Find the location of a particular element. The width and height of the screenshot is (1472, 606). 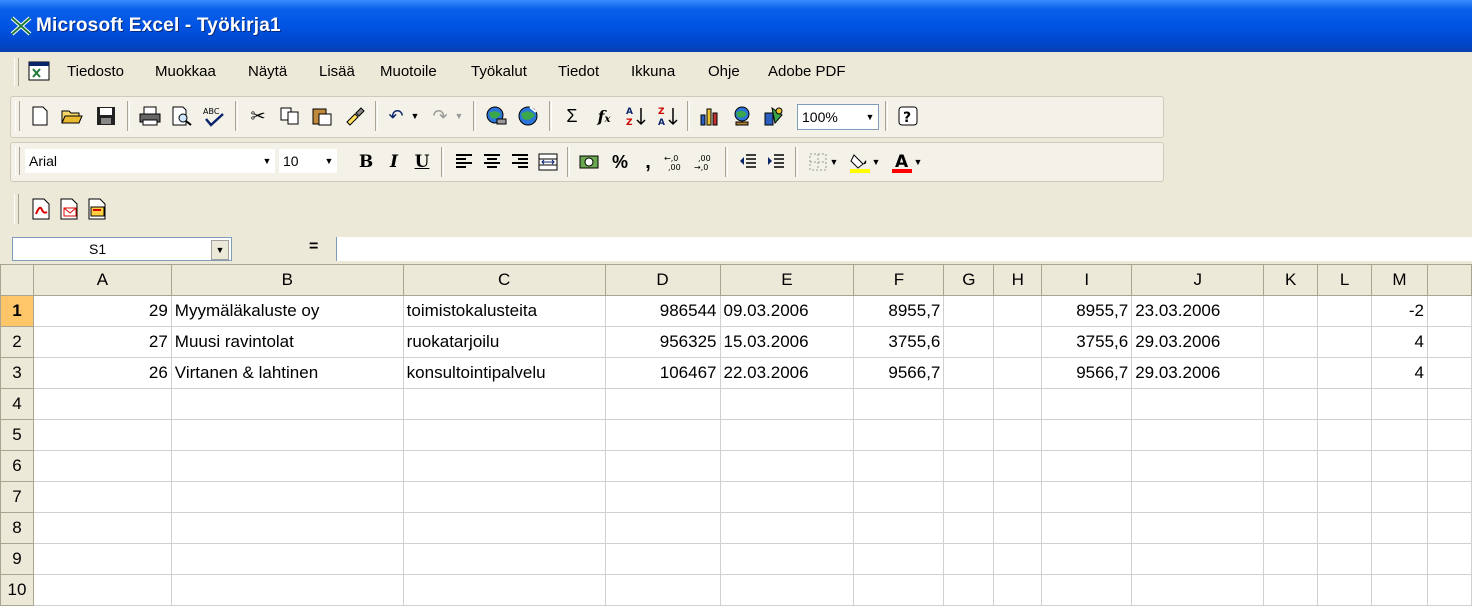

cell-d4 is located at coordinates (662, 404).